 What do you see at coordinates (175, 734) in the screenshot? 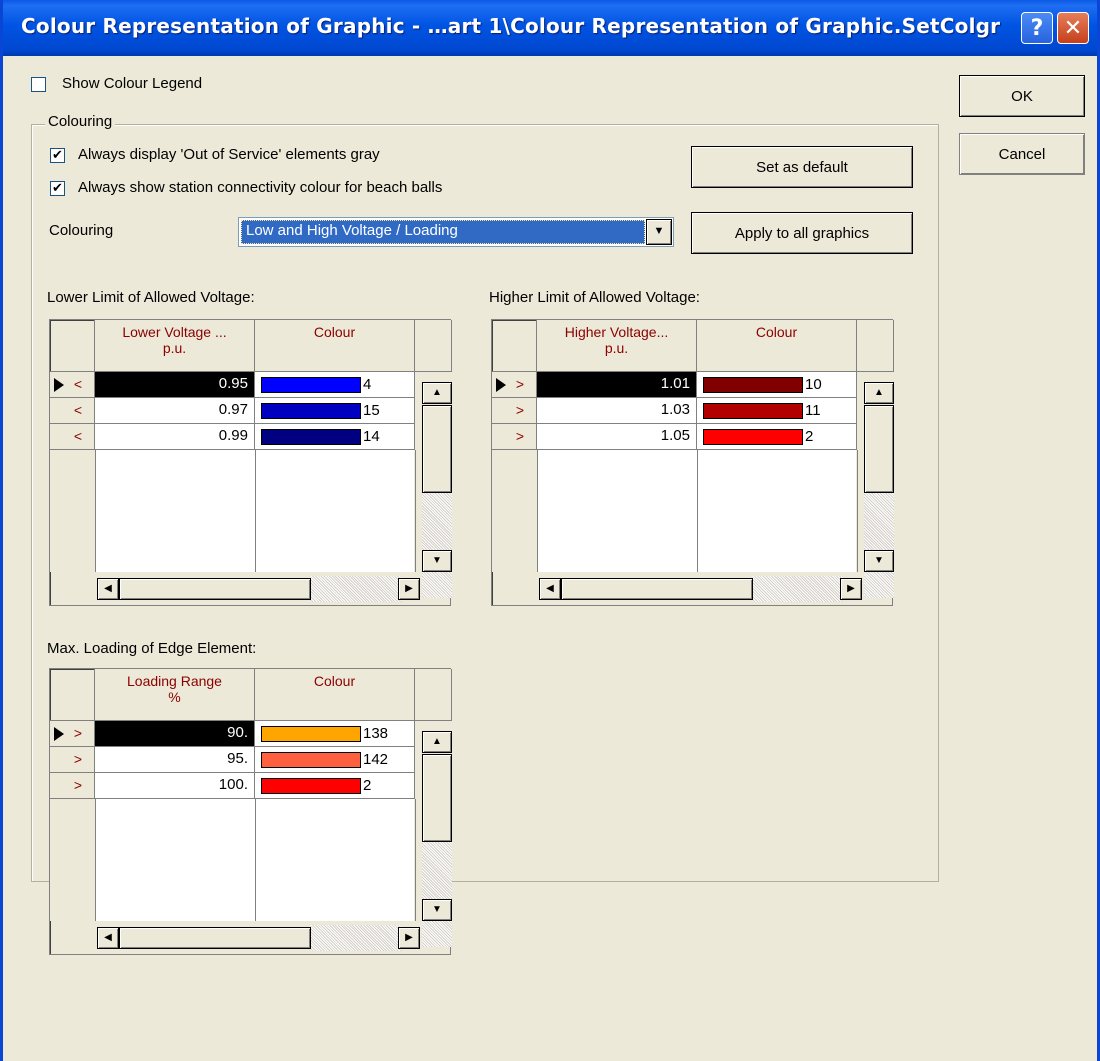
I see `loading-cell: 90.` at bounding box center [175, 734].